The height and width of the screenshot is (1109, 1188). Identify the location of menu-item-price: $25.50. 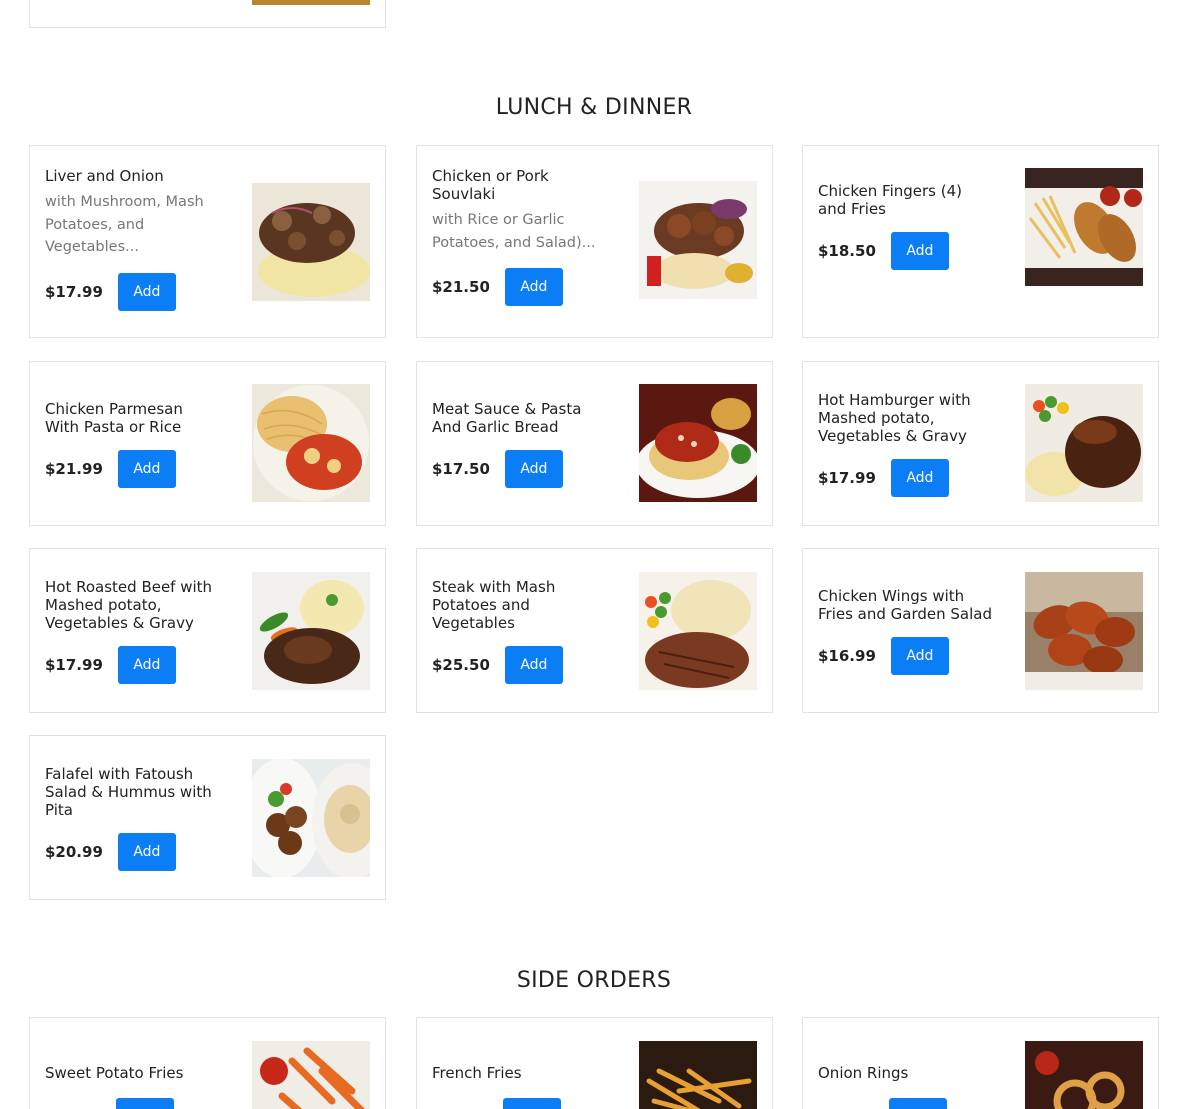
(461, 665).